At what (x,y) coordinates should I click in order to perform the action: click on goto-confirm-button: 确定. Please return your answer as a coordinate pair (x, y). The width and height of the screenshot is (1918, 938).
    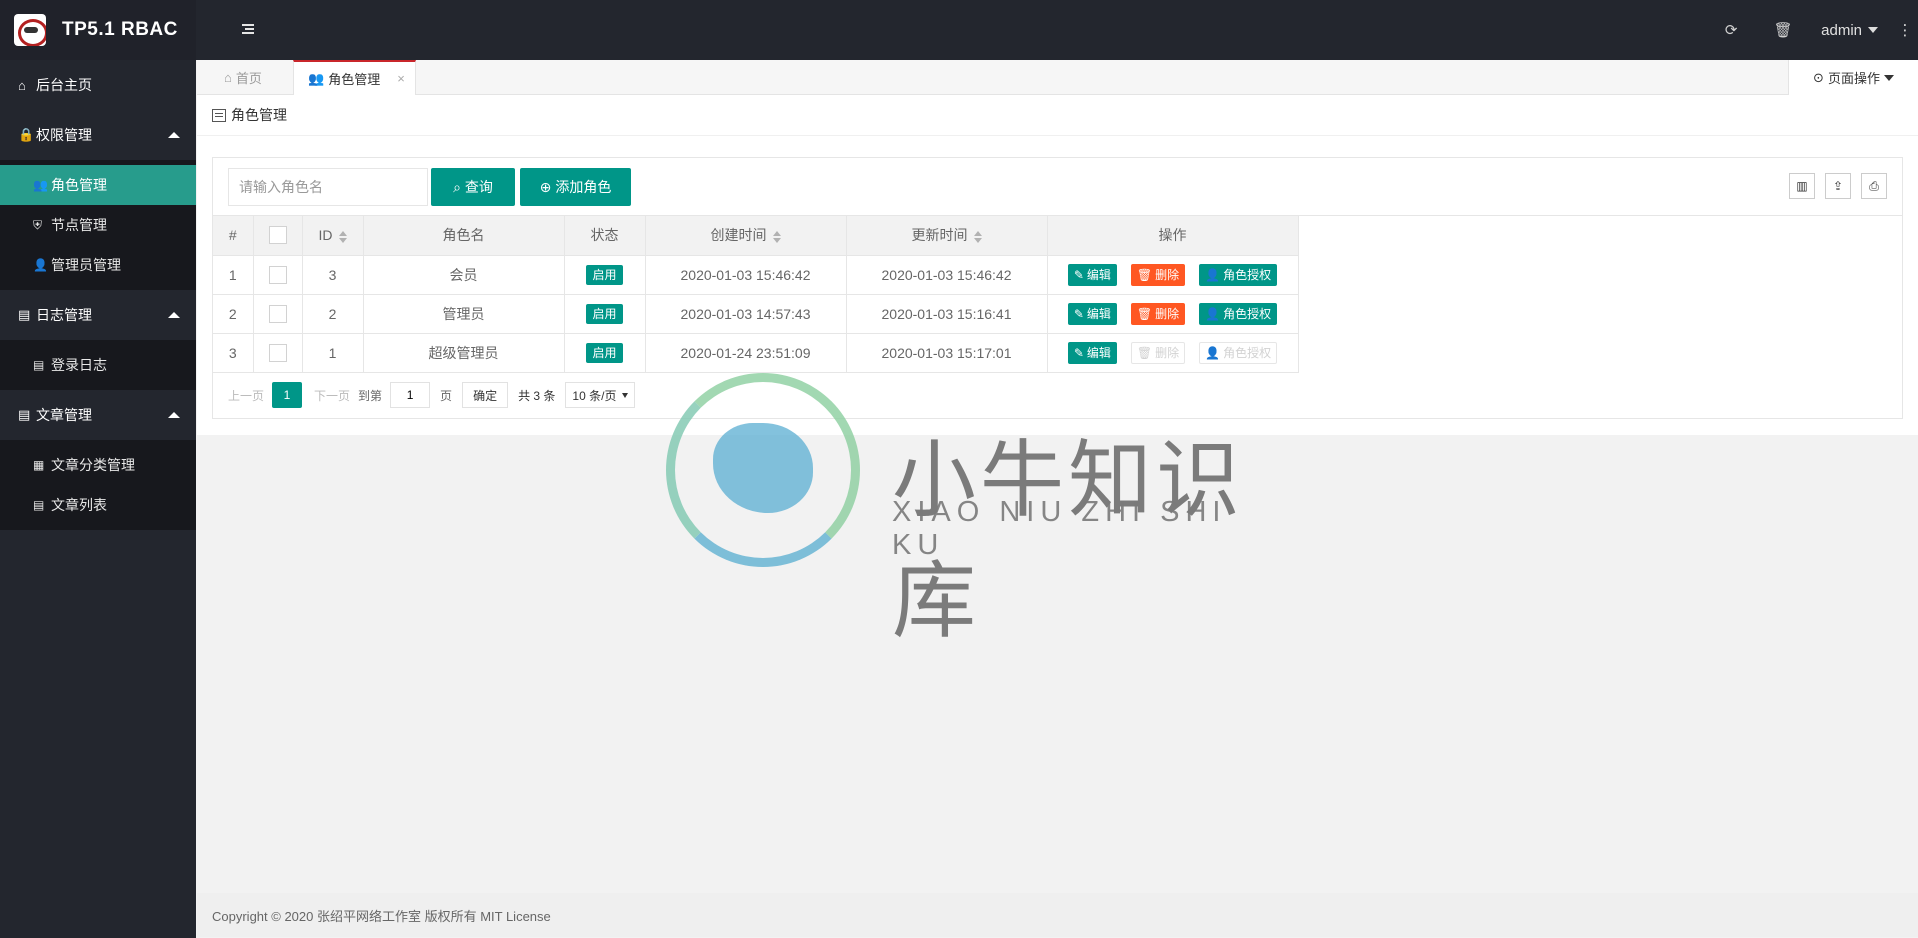
    Looking at the image, I should click on (485, 395).